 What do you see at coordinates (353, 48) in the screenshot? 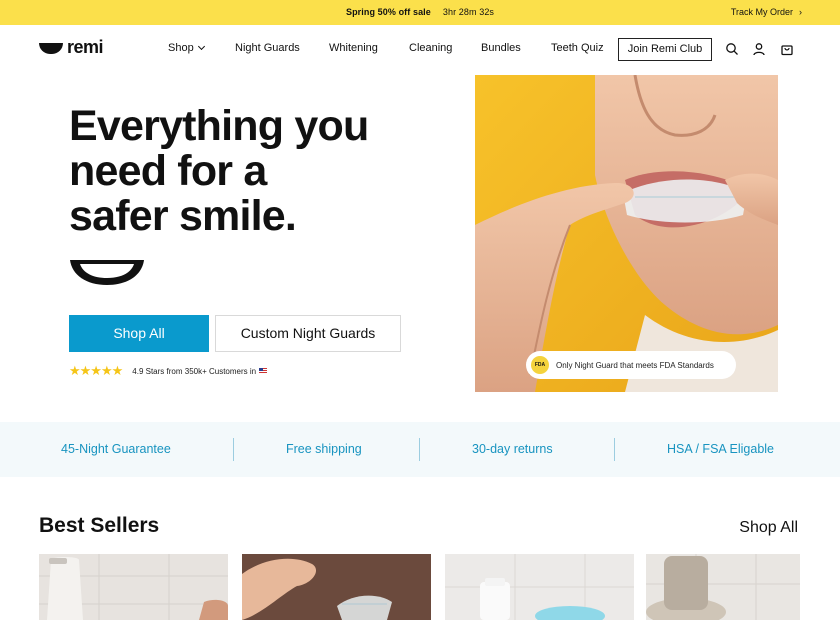
I see `nav-whitening: Whitening` at bounding box center [353, 48].